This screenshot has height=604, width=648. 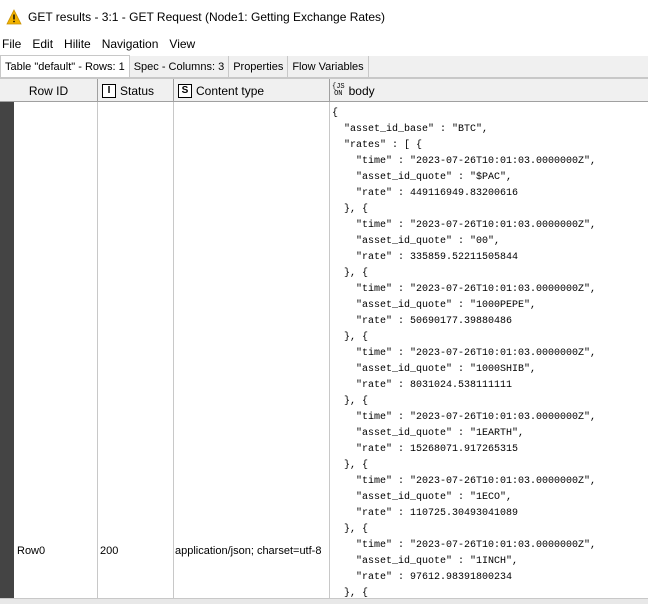 What do you see at coordinates (259, 66) in the screenshot?
I see `tab-properties: Properties` at bounding box center [259, 66].